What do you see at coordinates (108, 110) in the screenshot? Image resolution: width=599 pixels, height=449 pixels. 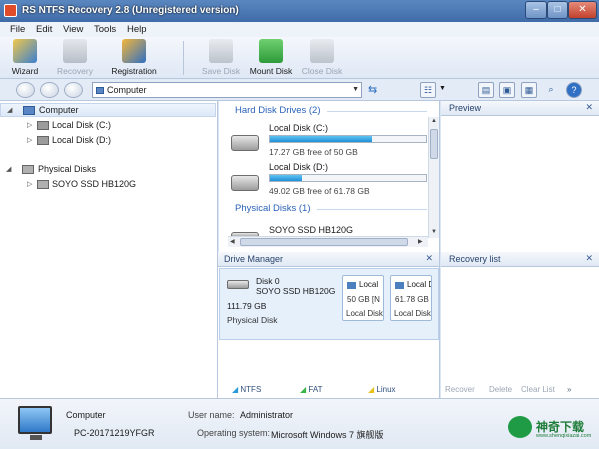 I see `tree-item-computer: ◢ Computer` at bounding box center [108, 110].